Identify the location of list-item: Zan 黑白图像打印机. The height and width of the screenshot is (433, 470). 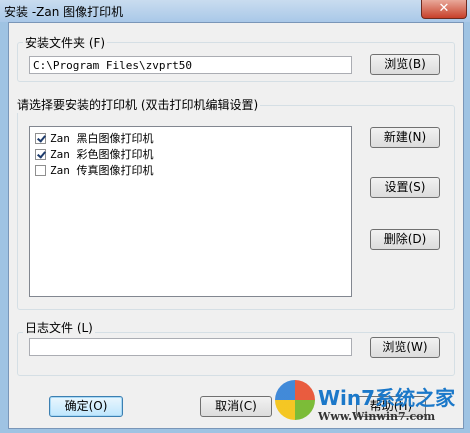
(94, 138).